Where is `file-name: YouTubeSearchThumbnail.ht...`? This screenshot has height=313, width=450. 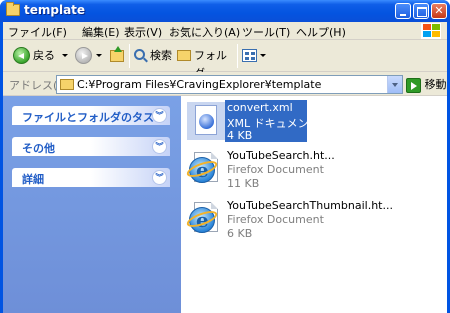 file-name: YouTubeSearchThumbnail.ht... is located at coordinates (310, 205).